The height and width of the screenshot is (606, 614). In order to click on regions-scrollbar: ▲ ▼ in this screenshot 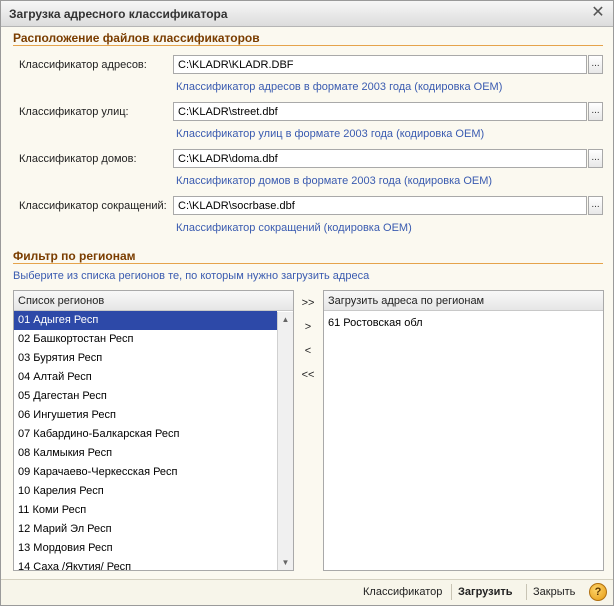, I will do `click(285, 441)`.